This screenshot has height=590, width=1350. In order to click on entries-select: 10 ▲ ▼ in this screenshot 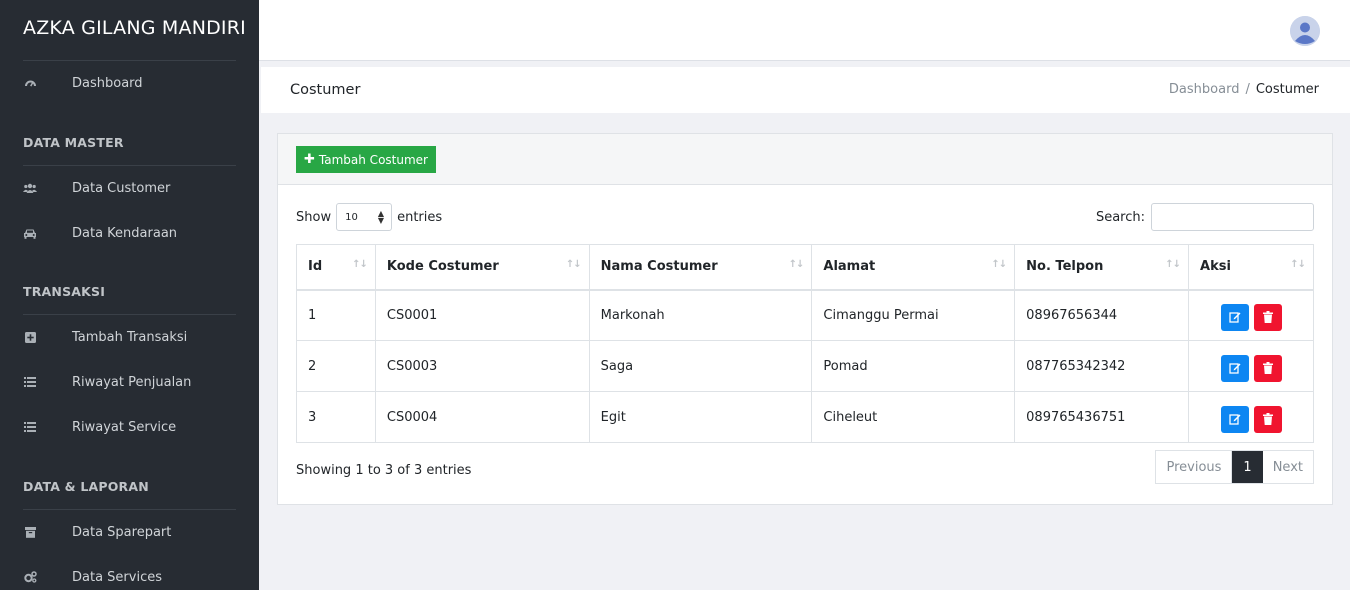, I will do `click(364, 217)`.